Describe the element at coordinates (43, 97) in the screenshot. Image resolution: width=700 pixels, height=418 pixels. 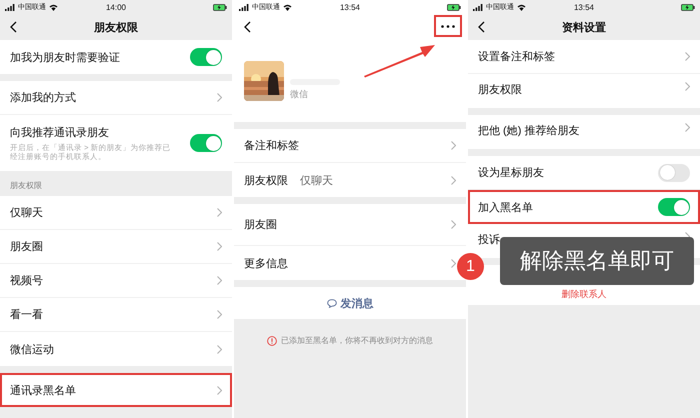
I see `row-label: 添加我的方式` at that location.